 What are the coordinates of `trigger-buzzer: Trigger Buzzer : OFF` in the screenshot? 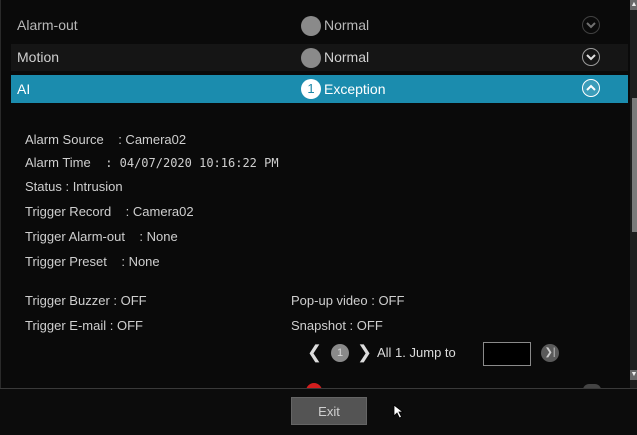 It's located at (86, 300).